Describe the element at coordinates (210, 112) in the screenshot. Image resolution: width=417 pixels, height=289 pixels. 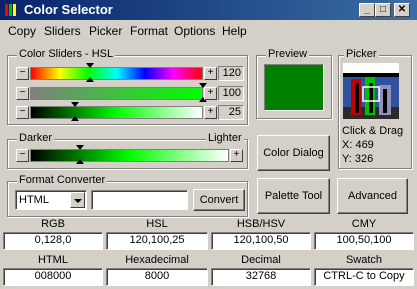
I see `lightness-increment-button: +` at that location.